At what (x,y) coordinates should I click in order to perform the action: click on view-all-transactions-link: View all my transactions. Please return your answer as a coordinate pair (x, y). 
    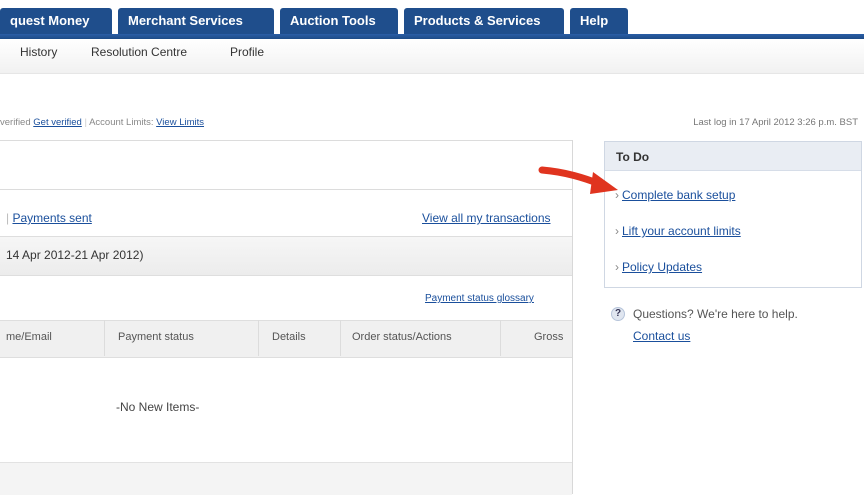
    Looking at the image, I should click on (486, 218).